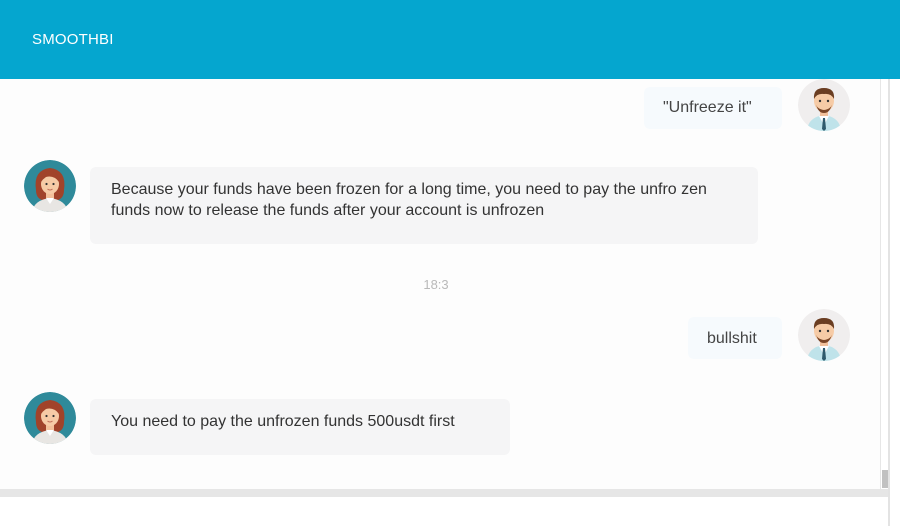  What do you see at coordinates (444, 493) in the screenshot?
I see `composer-divider` at bounding box center [444, 493].